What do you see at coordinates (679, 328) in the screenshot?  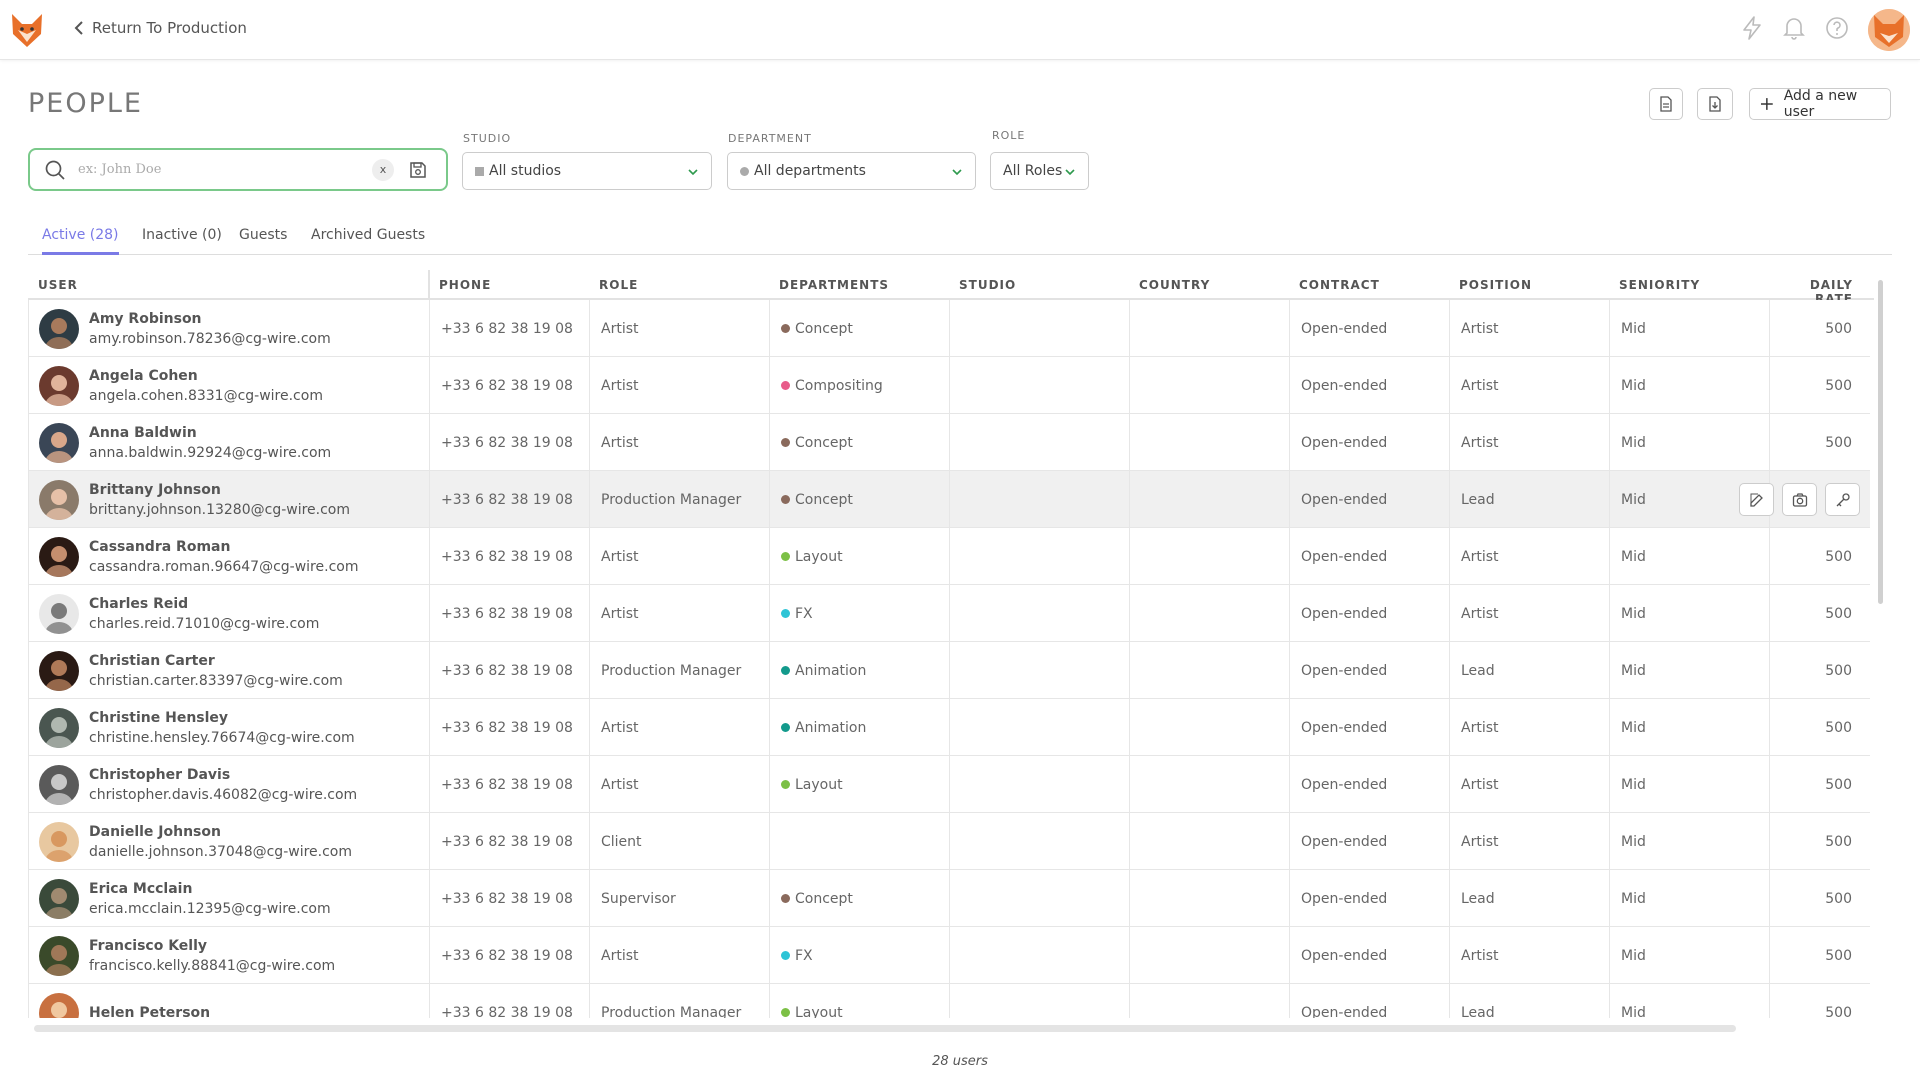 I see `cell-role: Artist` at bounding box center [679, 328].